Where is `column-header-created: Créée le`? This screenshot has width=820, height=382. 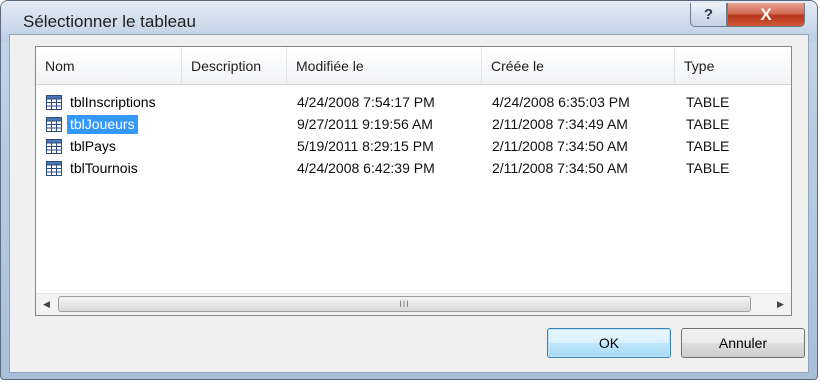 column-header-created: Créée le is located at coordinates (578, 65).